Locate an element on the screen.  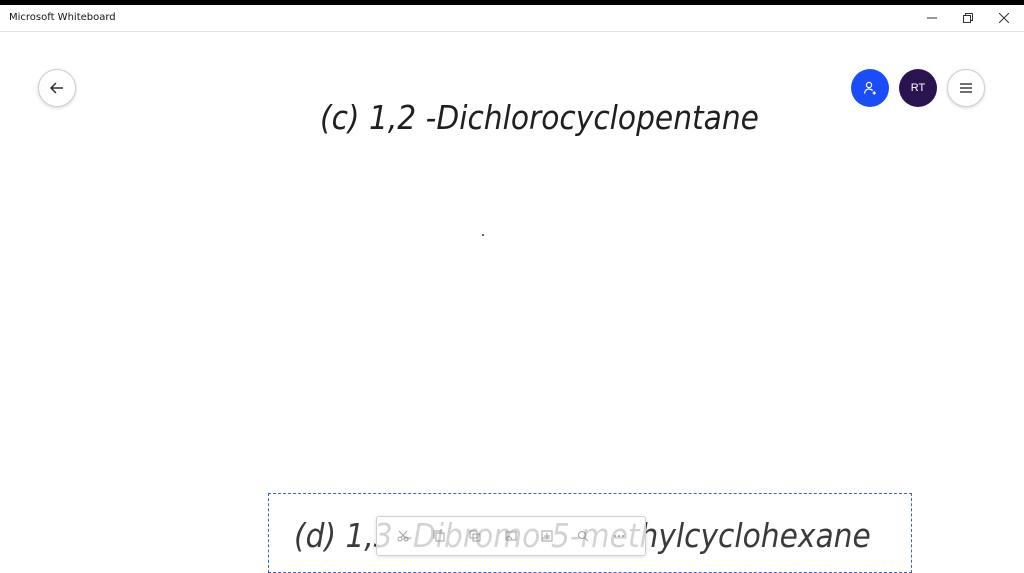
close-icon is located at coordinates (1004, 18).